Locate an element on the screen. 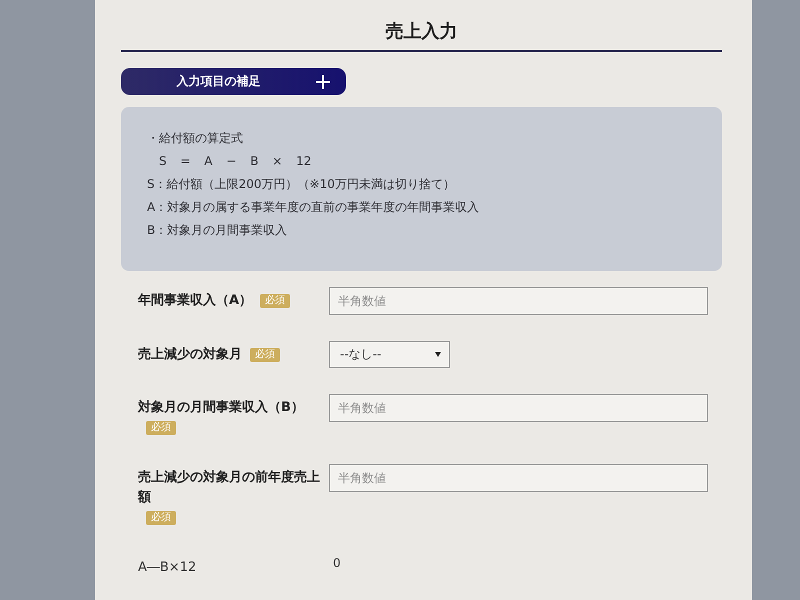 The height and width of the screenshot is (600, 800). caret-icon is located at coordinates (438, 354).